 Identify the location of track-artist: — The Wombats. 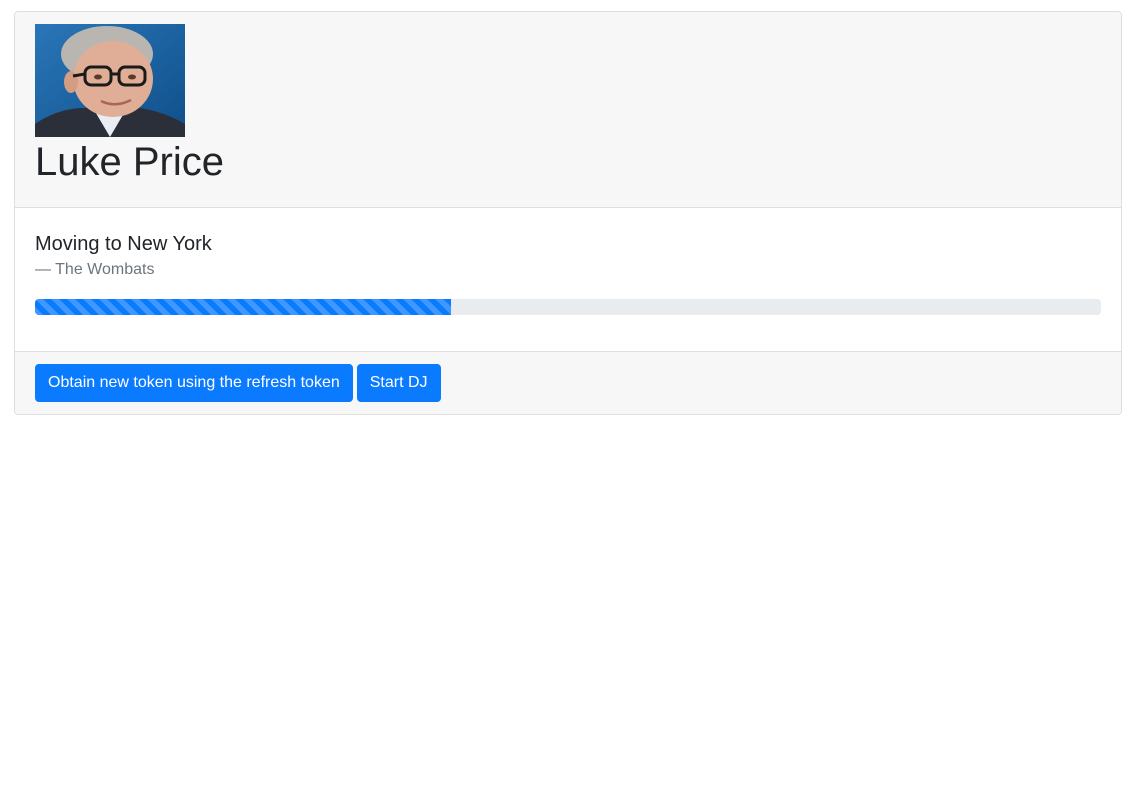
(95, 269).